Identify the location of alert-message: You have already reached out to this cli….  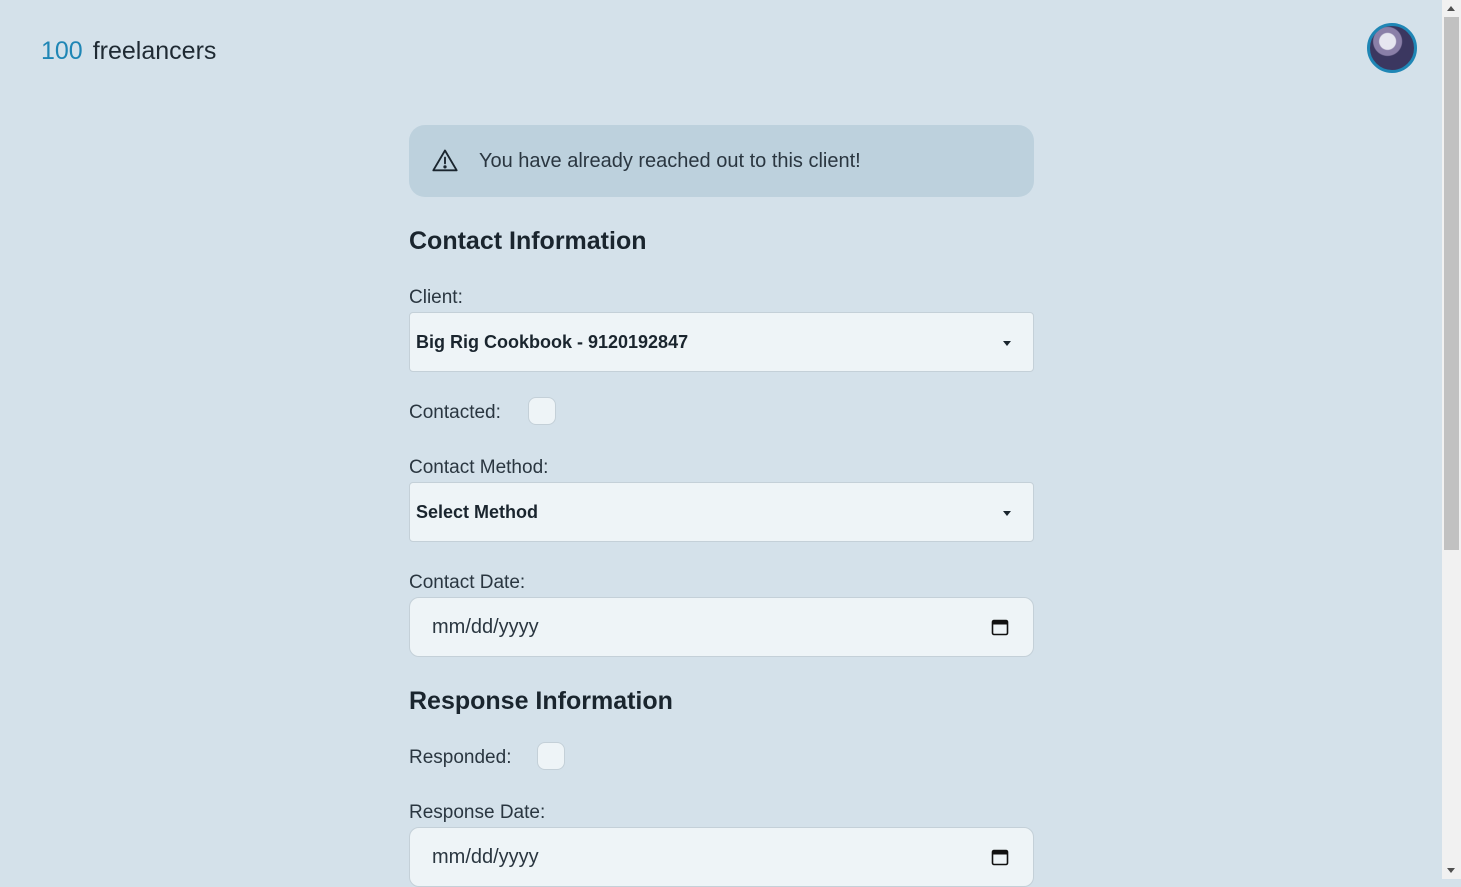
(670, 160).